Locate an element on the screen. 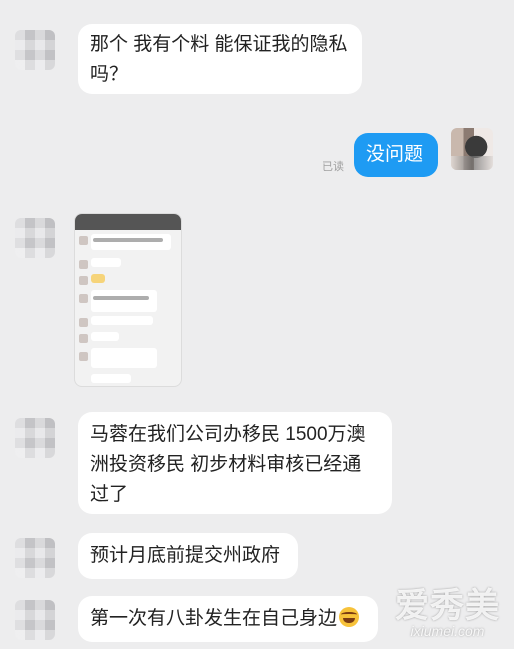 Image resolution: width=514 pixels, height=649 pixels. laughing-emoji-icon is located at coordinates (349, 616).